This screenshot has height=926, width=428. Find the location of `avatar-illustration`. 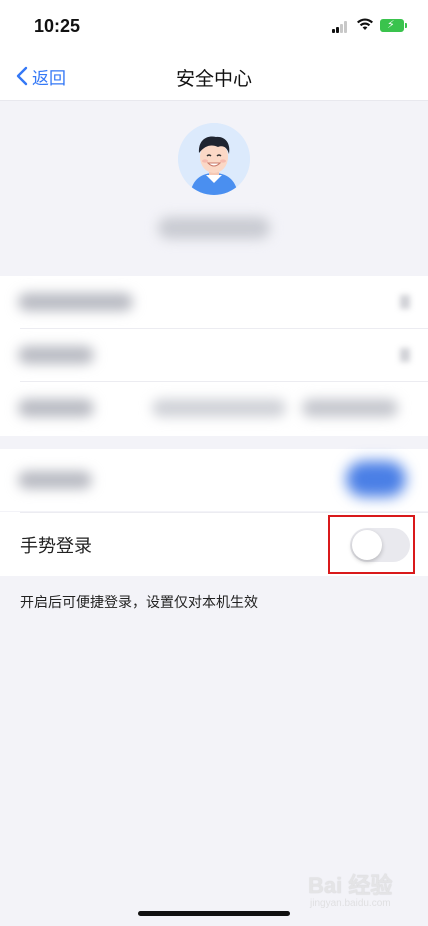

avatar-illustration is located at coordinates (214, 159).